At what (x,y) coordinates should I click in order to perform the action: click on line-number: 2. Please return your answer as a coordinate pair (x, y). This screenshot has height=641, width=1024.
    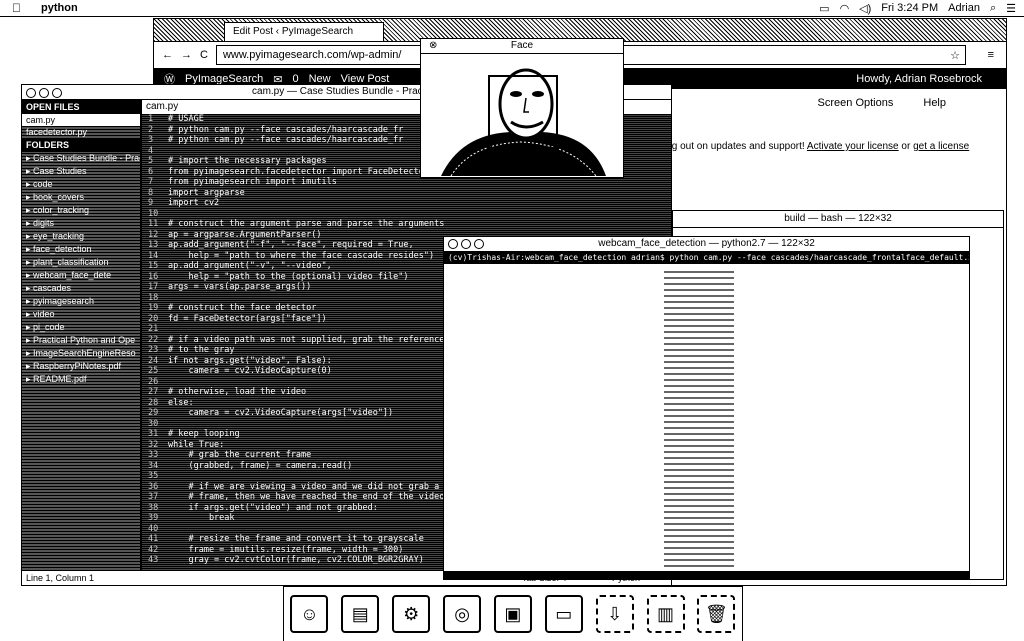
    Looking at the image, I should click on (151, 129).